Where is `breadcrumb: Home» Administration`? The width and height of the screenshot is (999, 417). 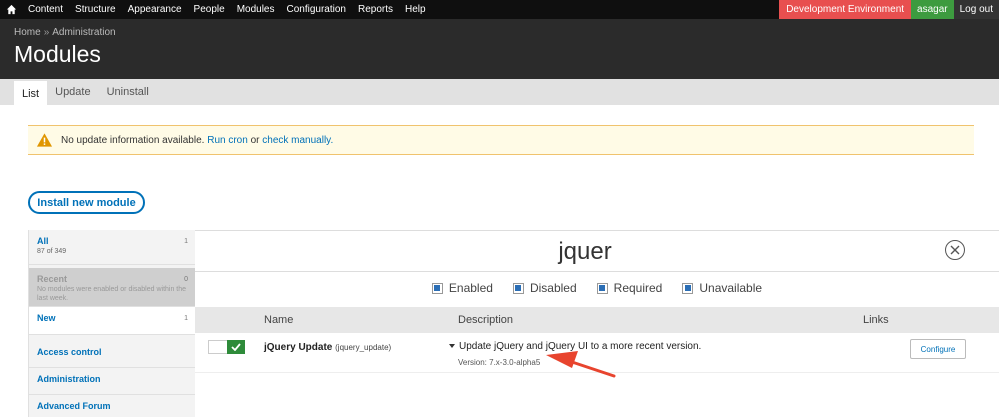
breadcrumb: Home» Administration is located at coordinates (65, 32).